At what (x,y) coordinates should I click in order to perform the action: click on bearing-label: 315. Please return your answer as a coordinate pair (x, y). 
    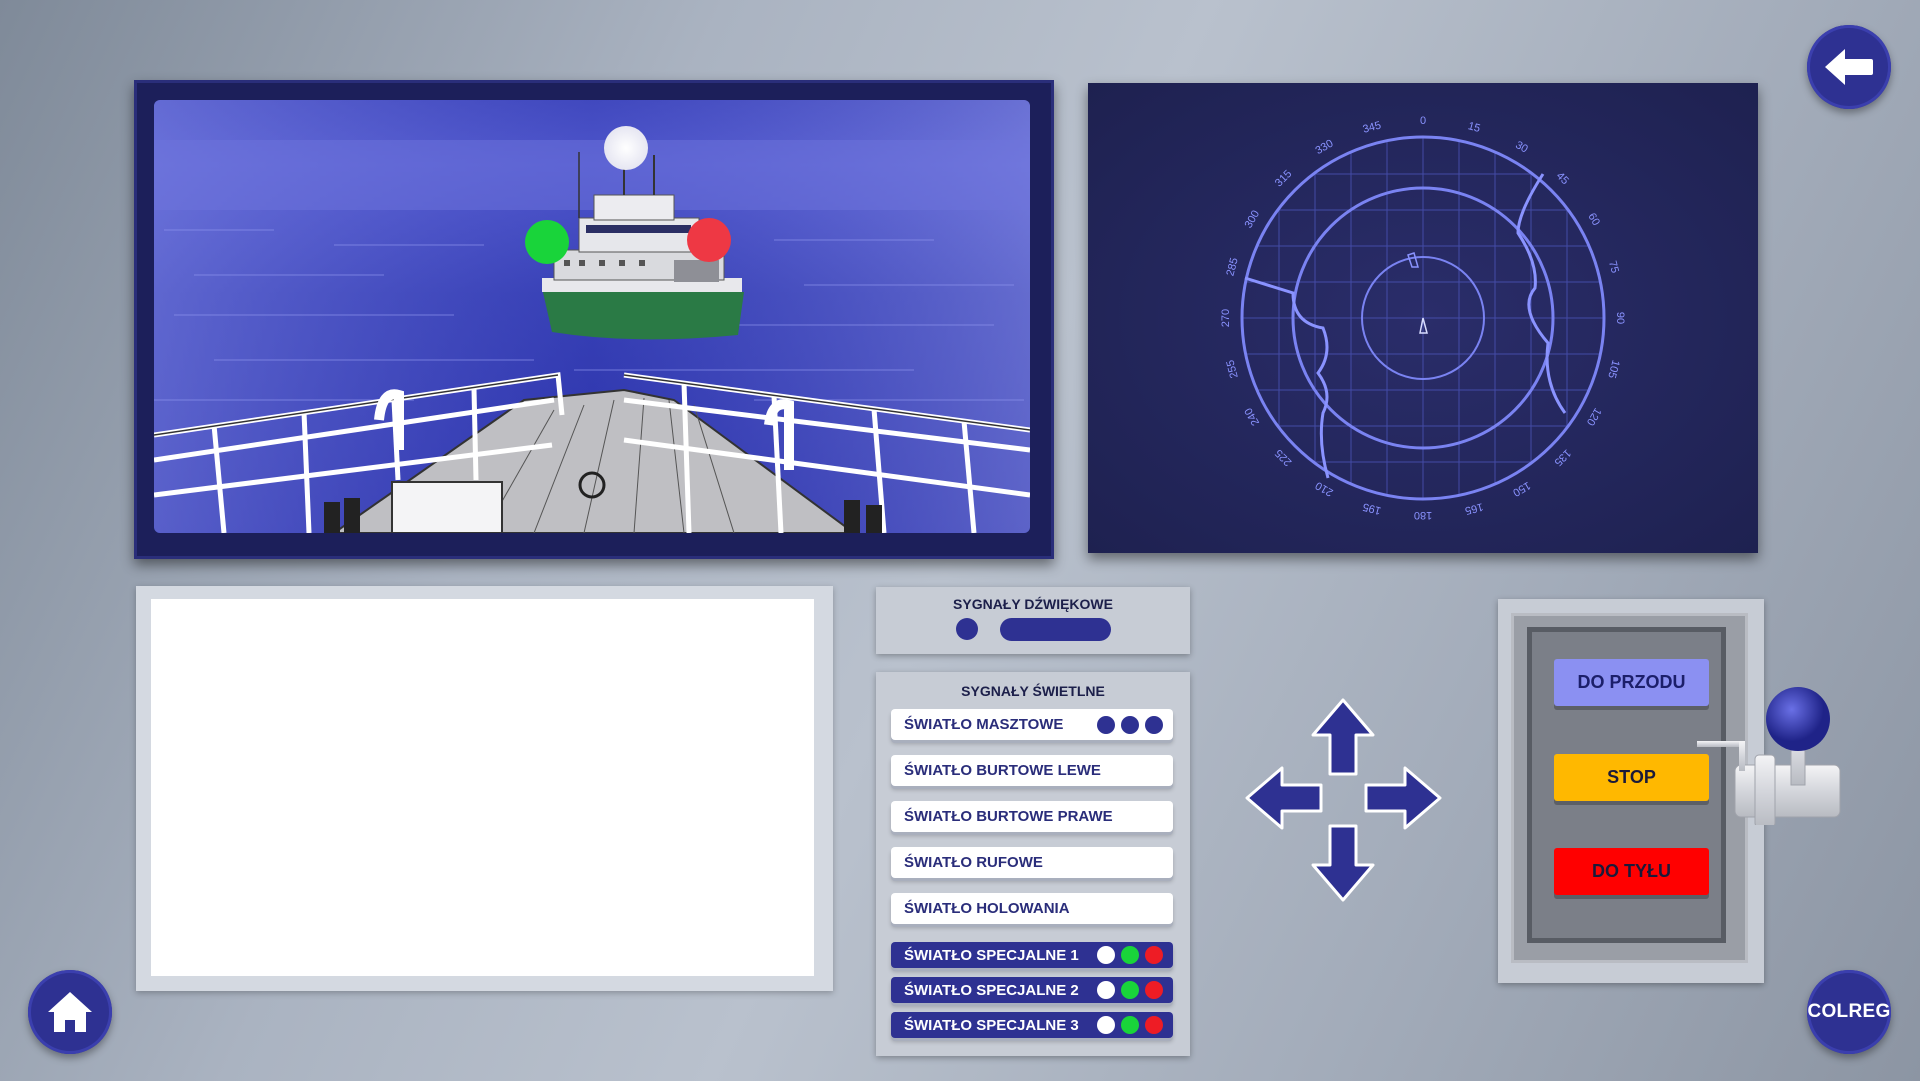
    Looking at the image, I should click on (1283, 178).